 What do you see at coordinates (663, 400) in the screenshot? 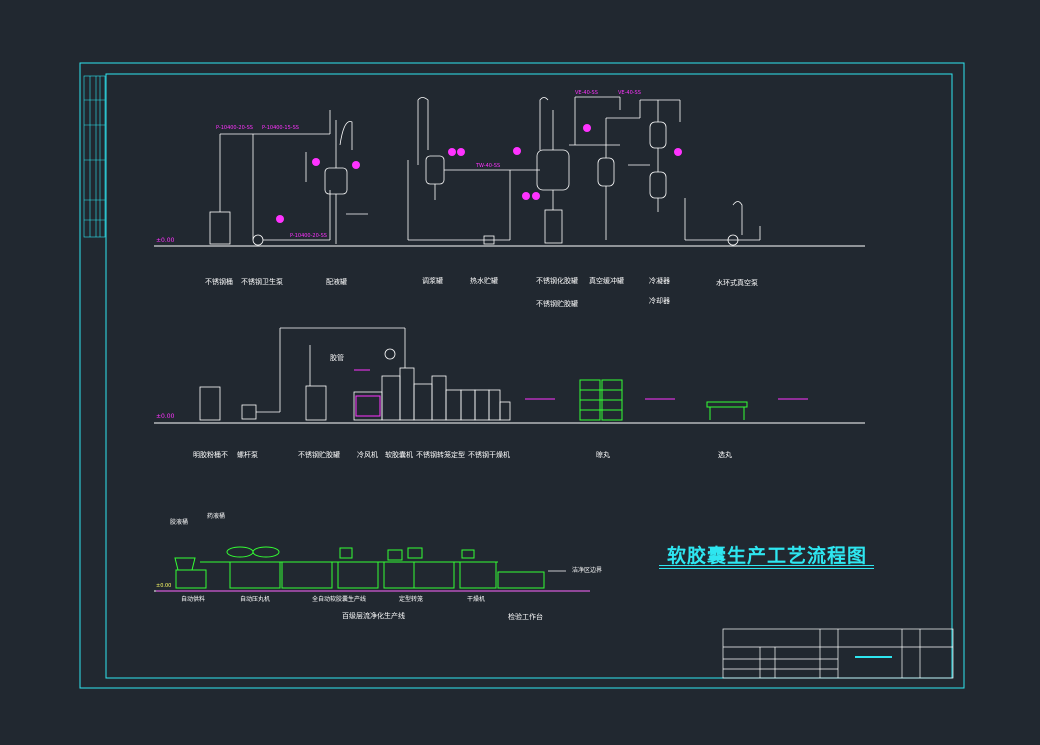
I see `section2-green-items` at bounding box center [663, 400].